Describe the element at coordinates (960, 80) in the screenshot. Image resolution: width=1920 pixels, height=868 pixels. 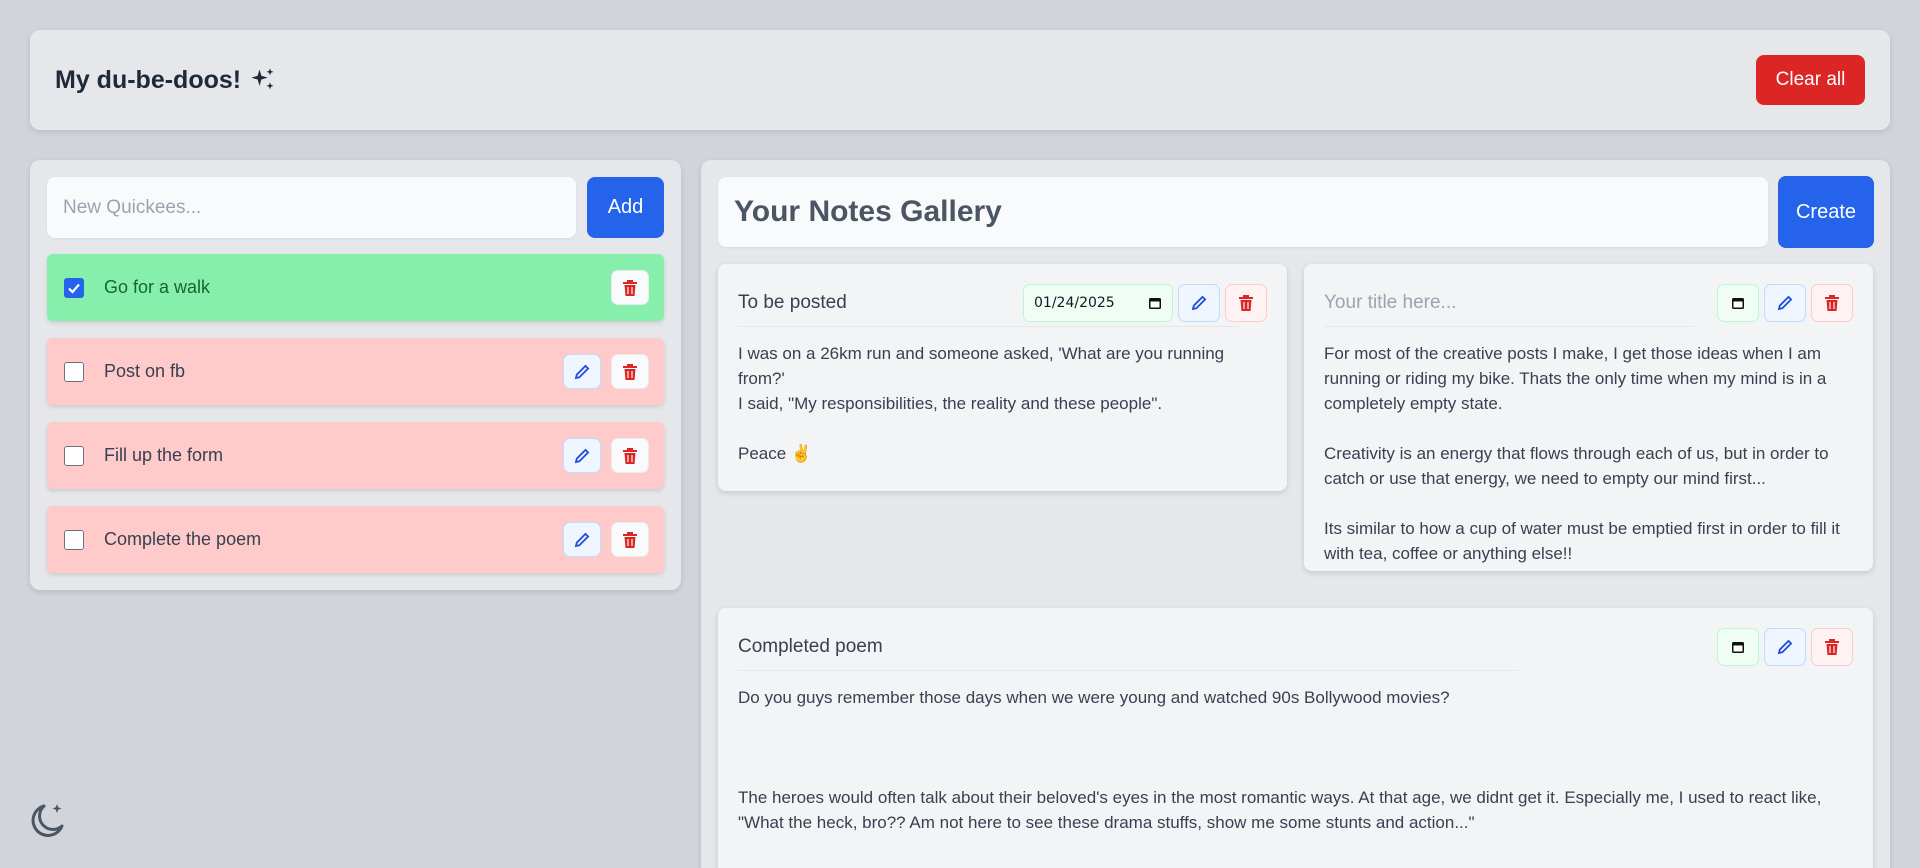
I see `app-header: My du-be-doos! Clear all` at that location.